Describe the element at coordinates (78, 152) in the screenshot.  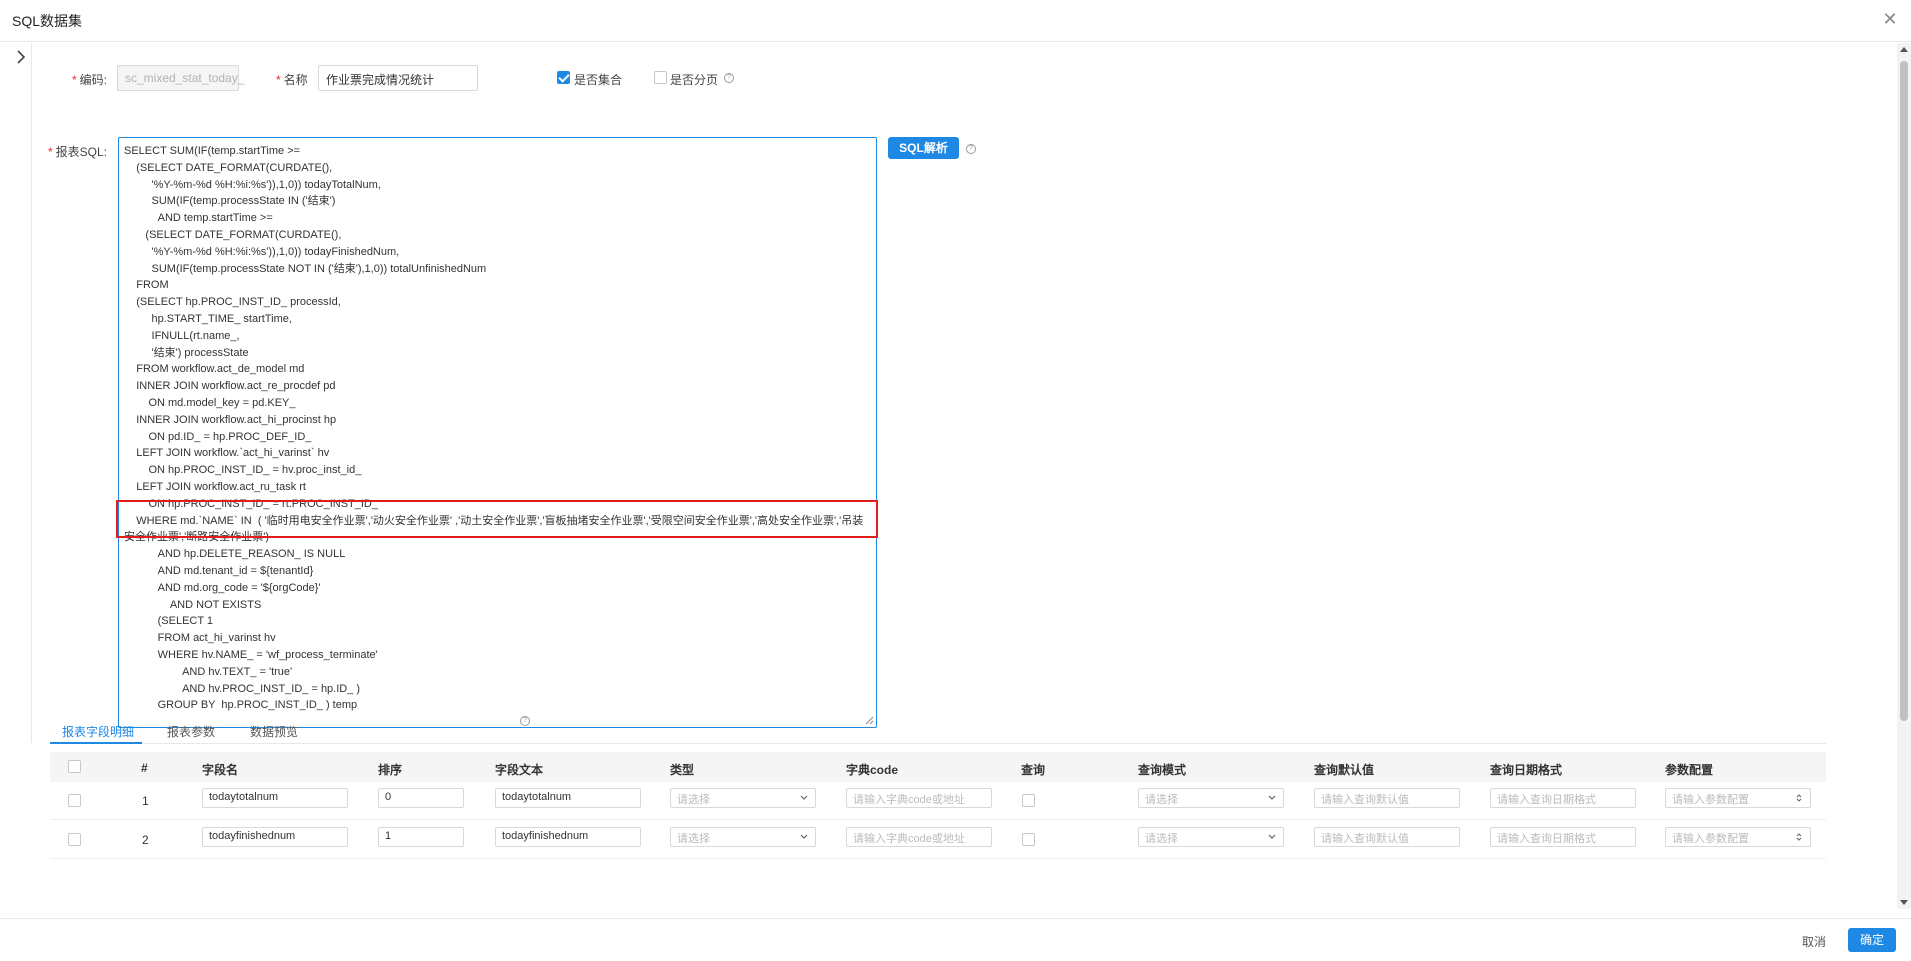
I see `sql-label: * 报表SQL:` at that location.